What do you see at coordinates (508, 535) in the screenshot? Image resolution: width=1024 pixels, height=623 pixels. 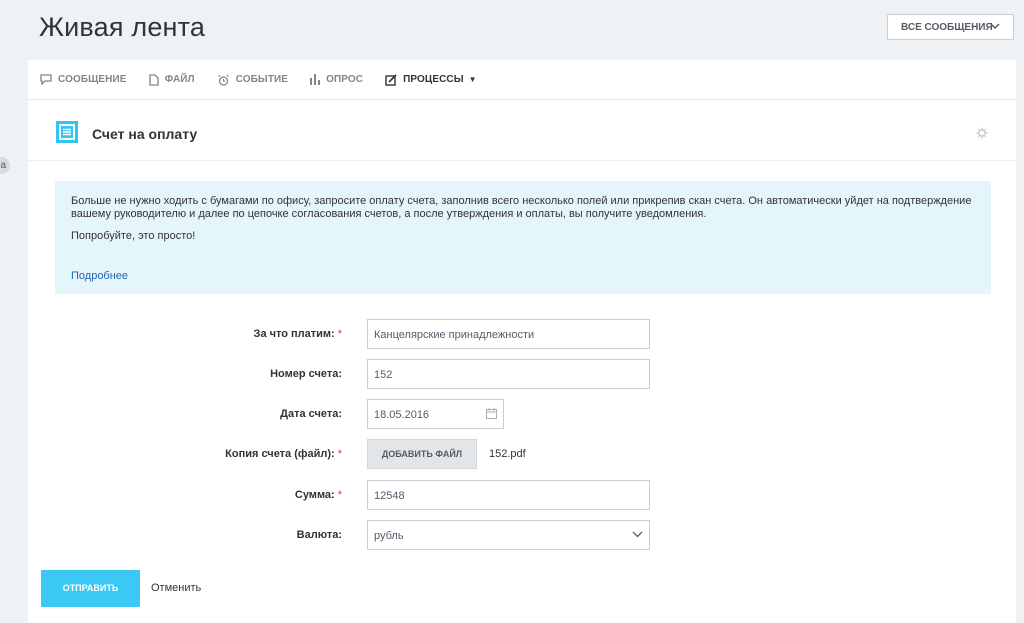 I see `currency-select: рубль` at bounding box center [508, 535].